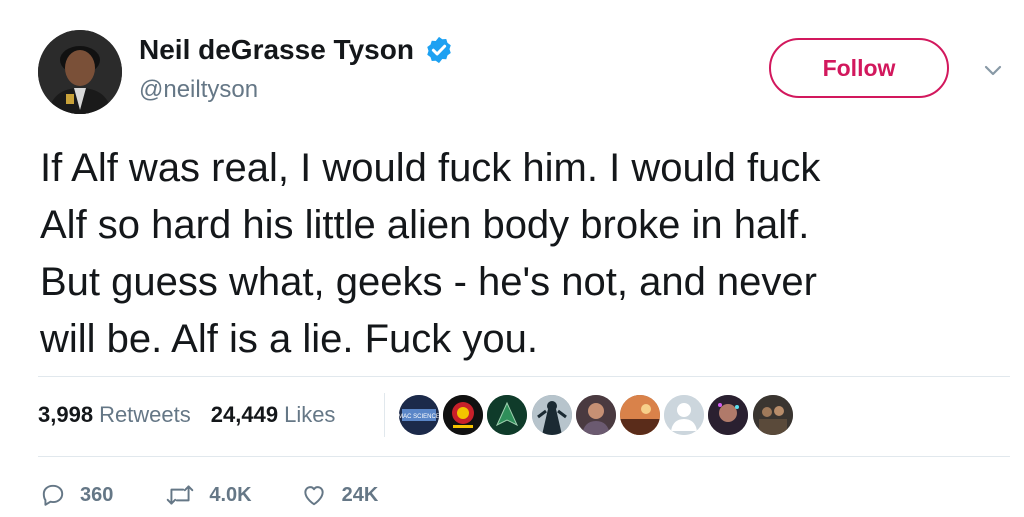 The height and width of the screenshot is (517, 1024). Describe the element at coordinates (230, 494) in the screenshot. I see `retweet-count: 4.0K` at that location.